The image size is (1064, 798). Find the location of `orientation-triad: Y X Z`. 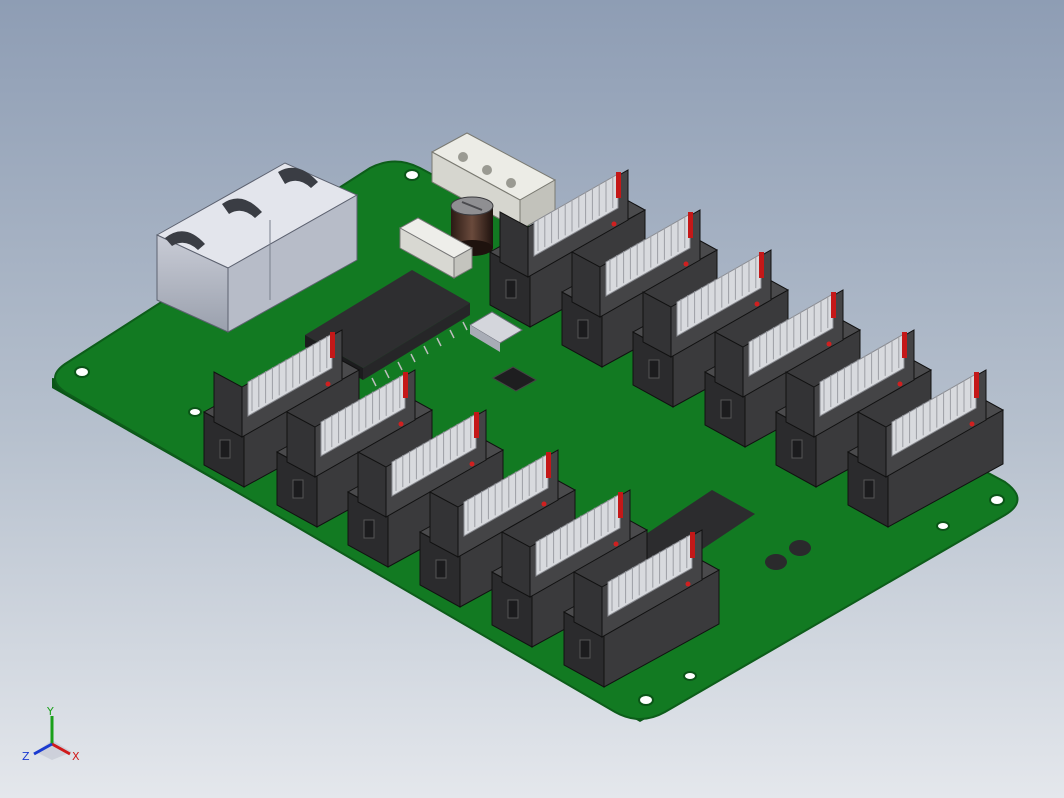

orientation-triad: Y X Z is located at coordinates (51, 734).